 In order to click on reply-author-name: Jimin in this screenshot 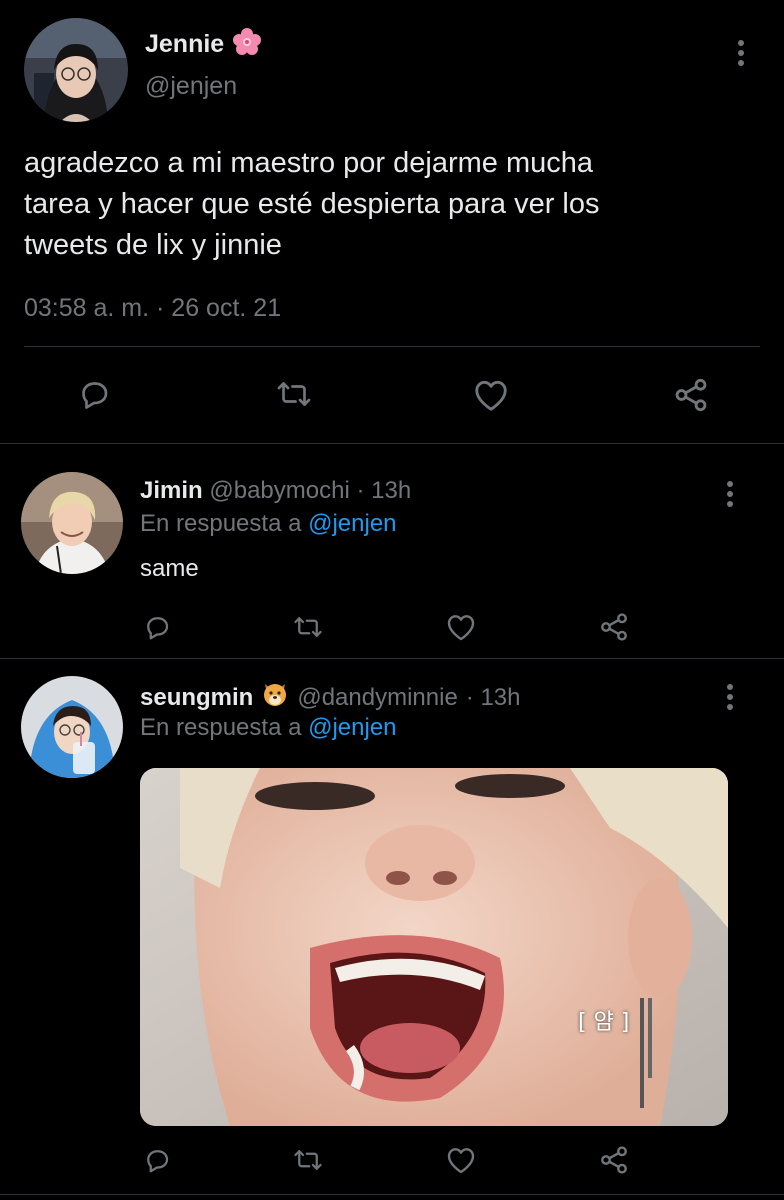, I will do `click(171, 490)`.